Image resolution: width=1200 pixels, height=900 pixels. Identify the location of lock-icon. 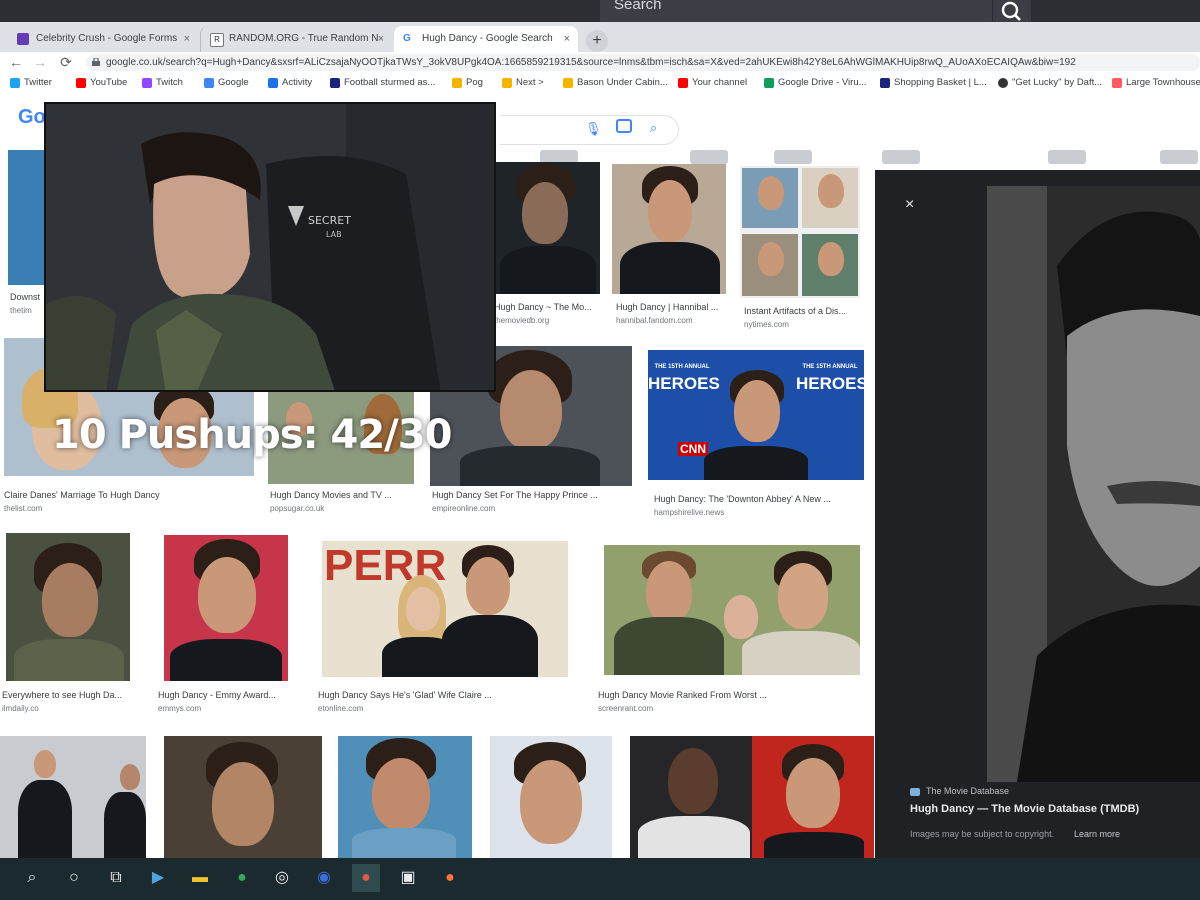
(96, 62).